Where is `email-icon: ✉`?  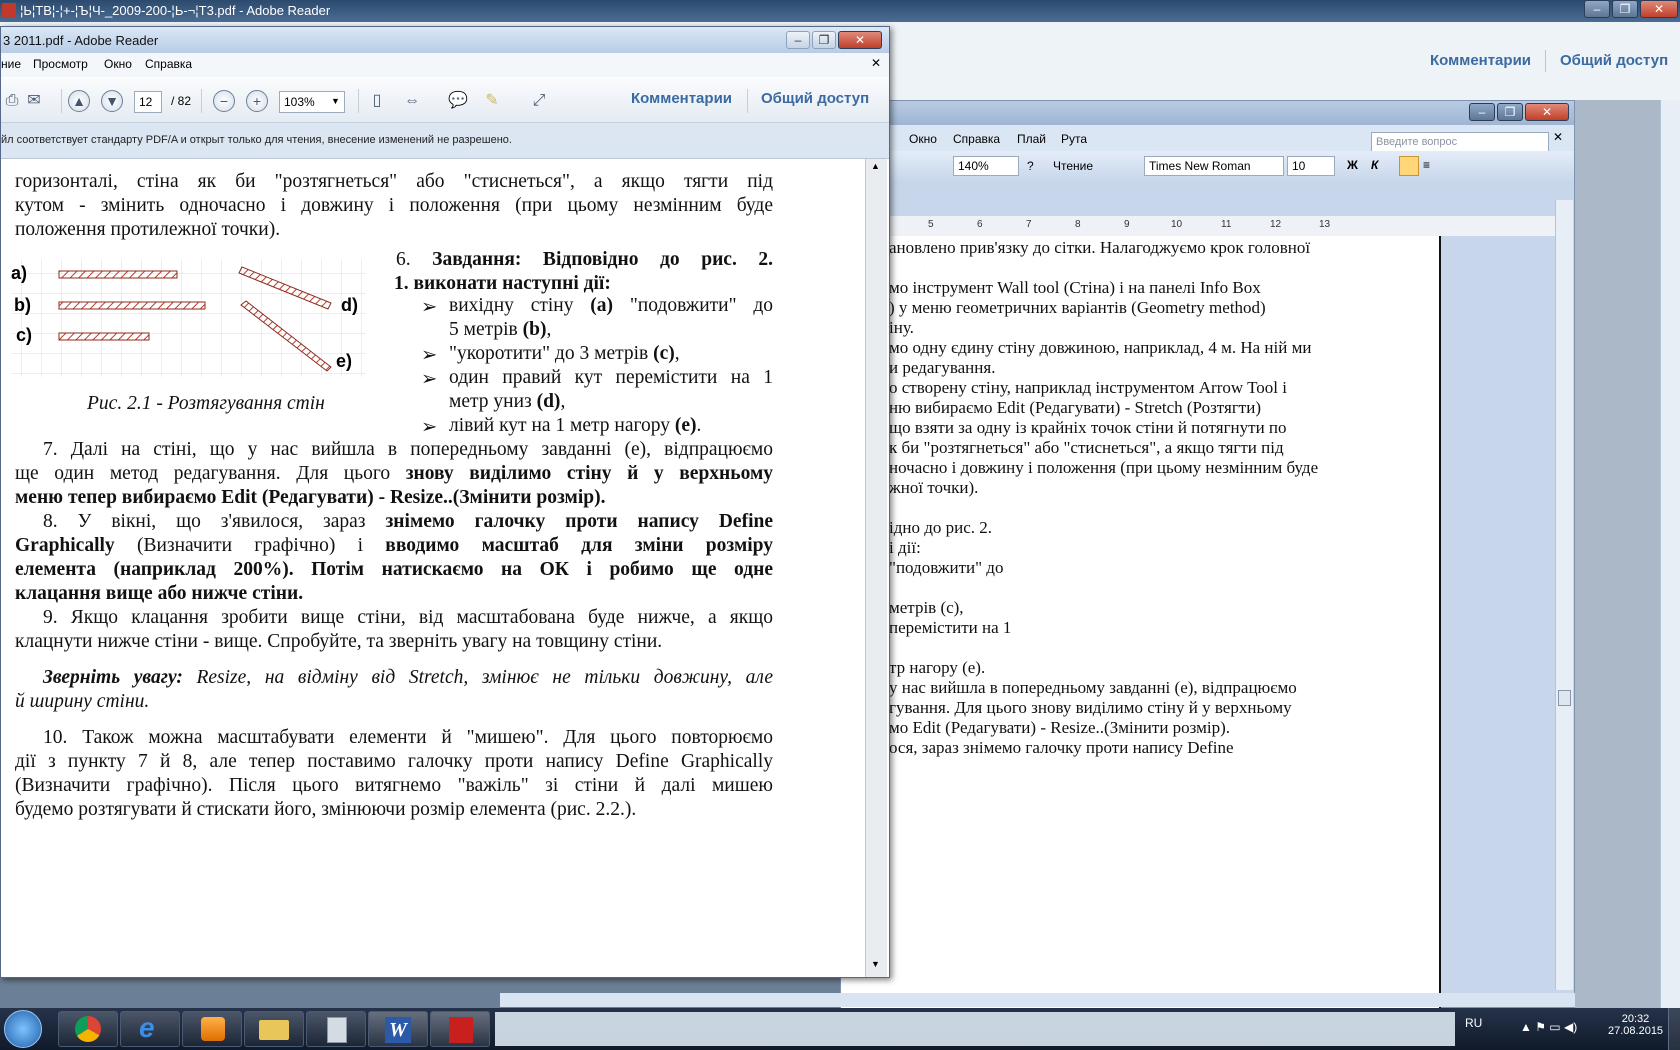 email-icon: ✉ is located at coordinates (34, 101).